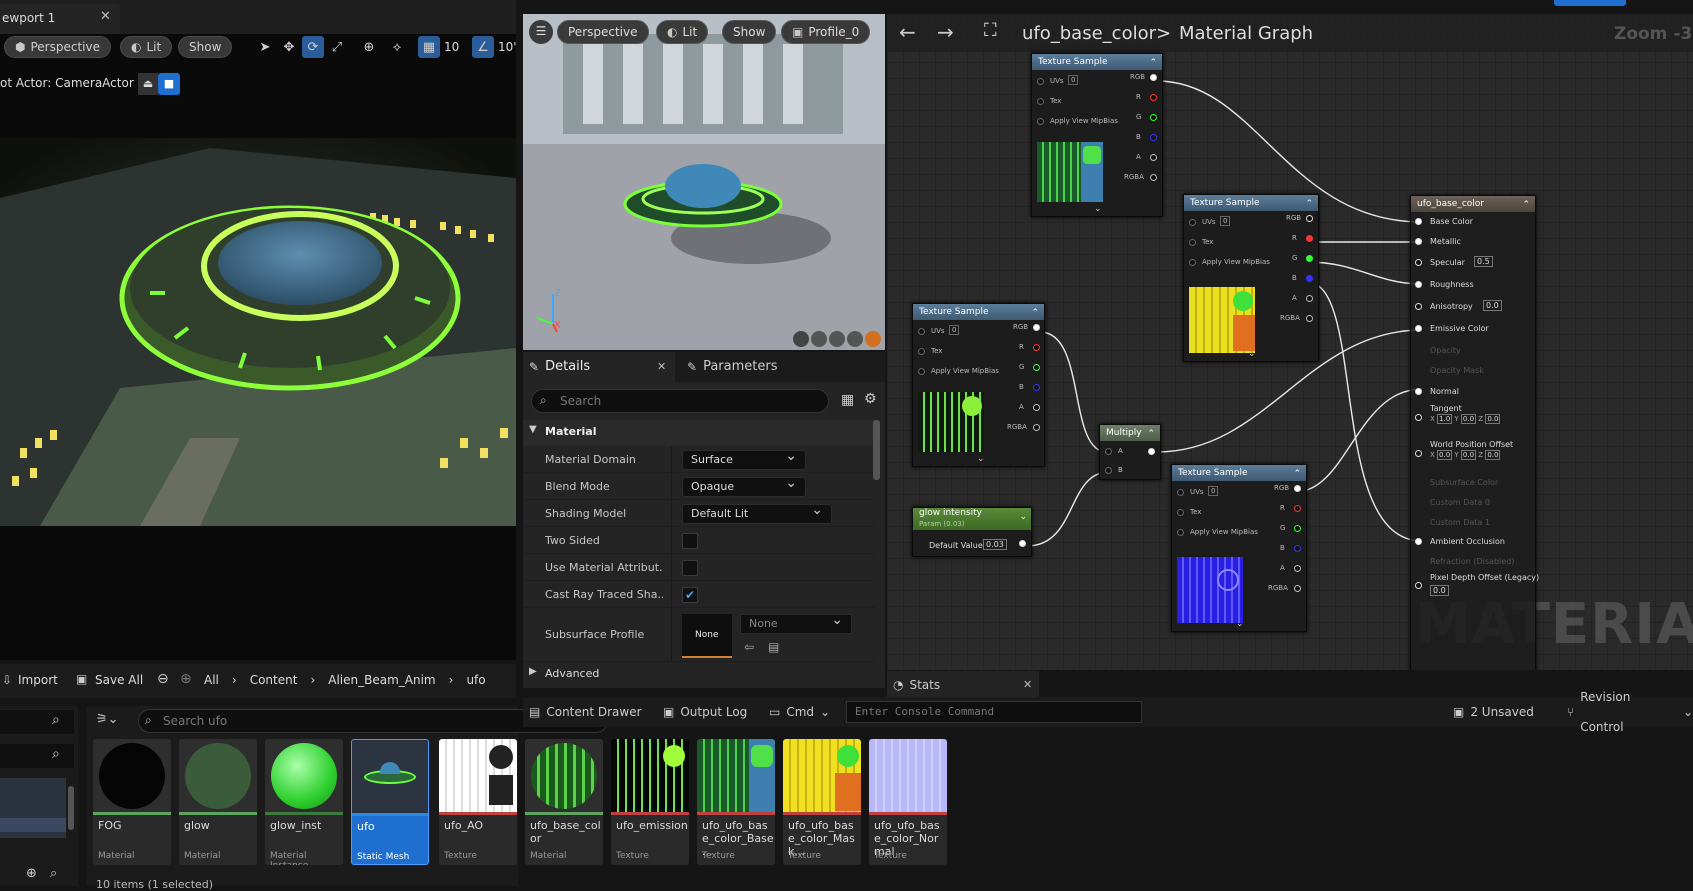 The image size is (1693, 891). I want to click on sources-search: ⌕, so click(37, 722).